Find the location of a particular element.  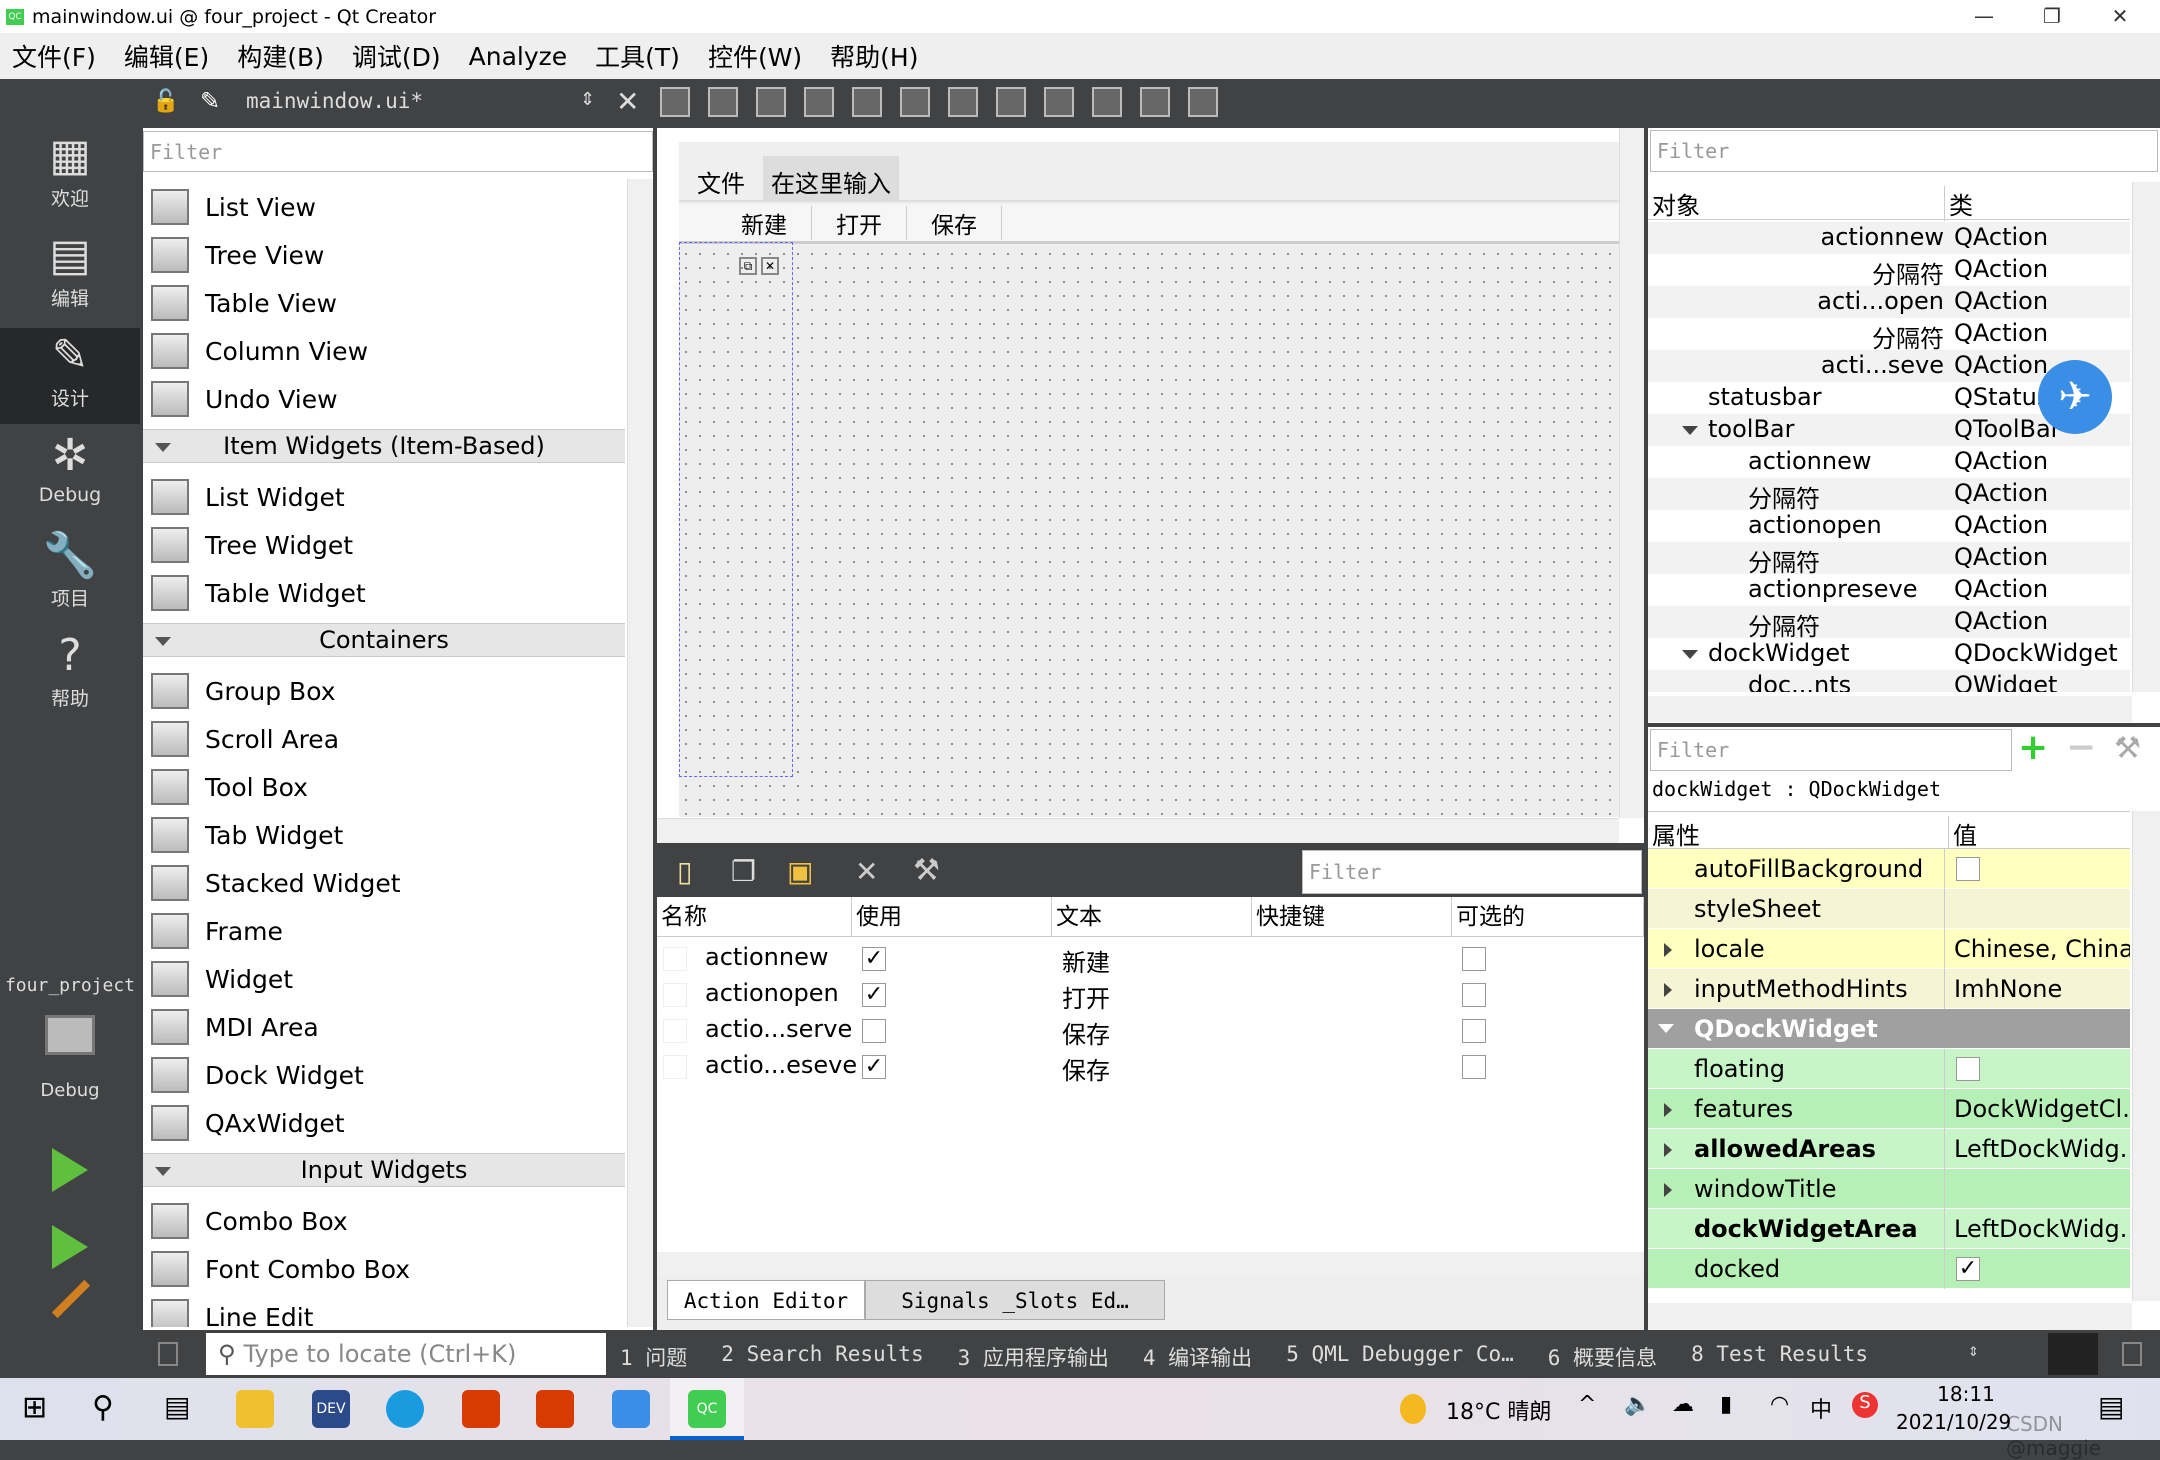

mode-bug: ✲ Debug is located at coordinates (70, 476).